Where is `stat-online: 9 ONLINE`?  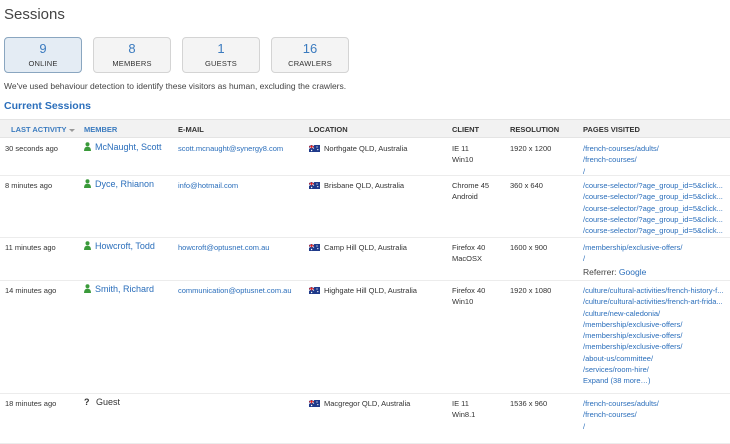
stat-online: 9 ONLINE is located at coordinates (43, 55).